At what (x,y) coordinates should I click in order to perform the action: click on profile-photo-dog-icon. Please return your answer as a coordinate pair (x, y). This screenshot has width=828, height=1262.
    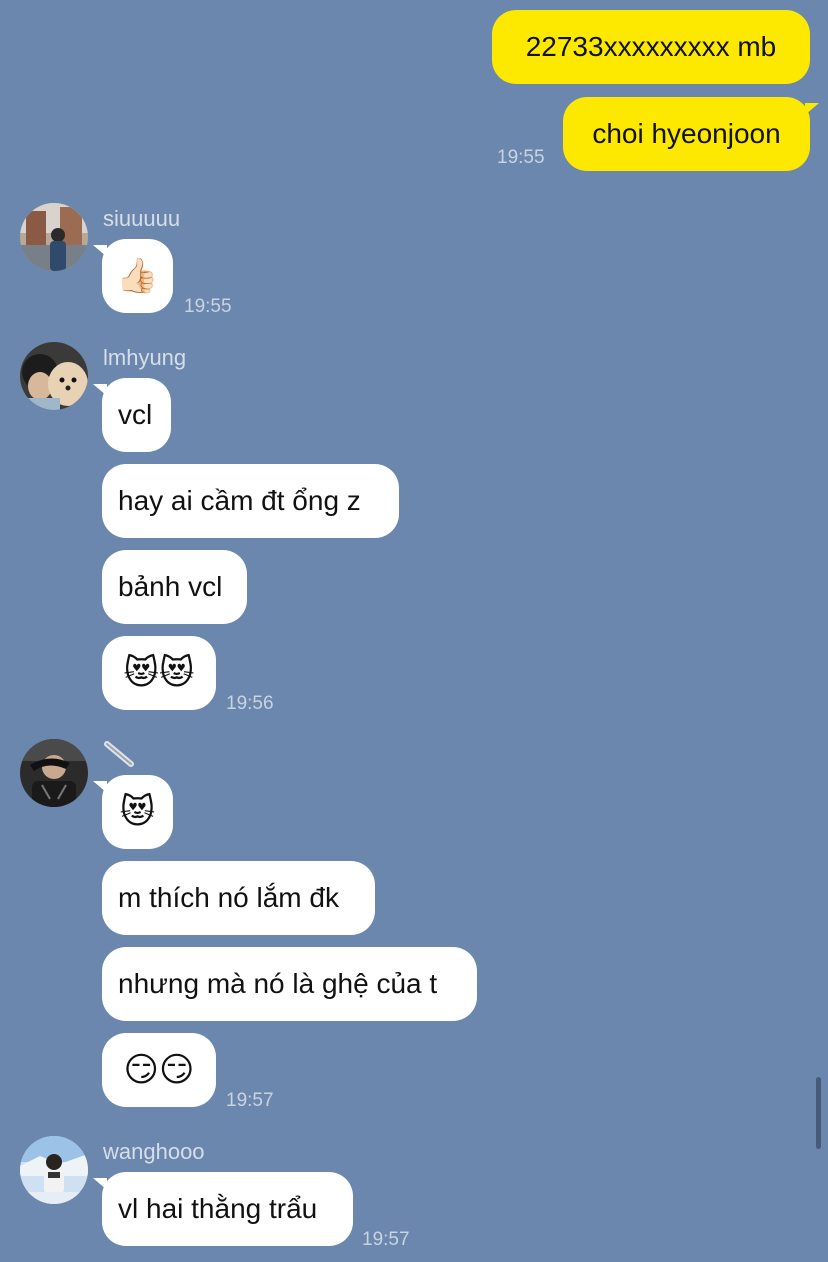
    Looking at the image, I should click on (54, 376).